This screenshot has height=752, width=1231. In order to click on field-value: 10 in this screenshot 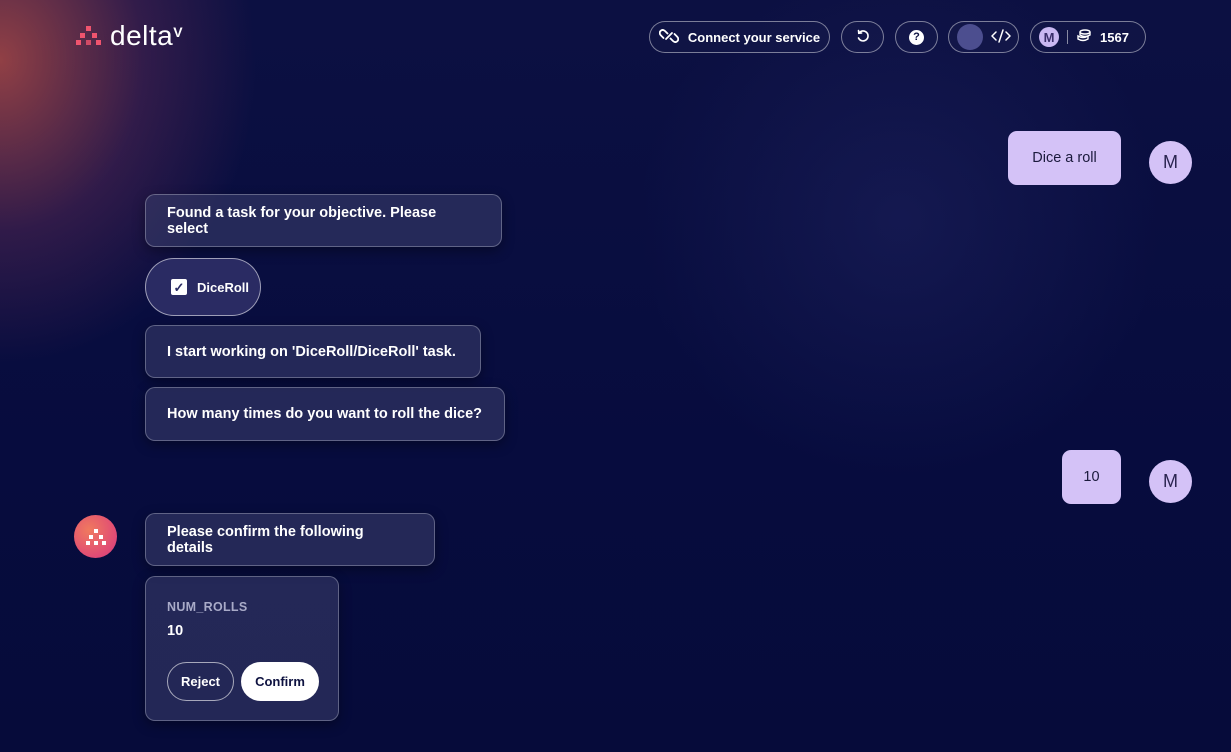, I will do `click(175, 631)`.